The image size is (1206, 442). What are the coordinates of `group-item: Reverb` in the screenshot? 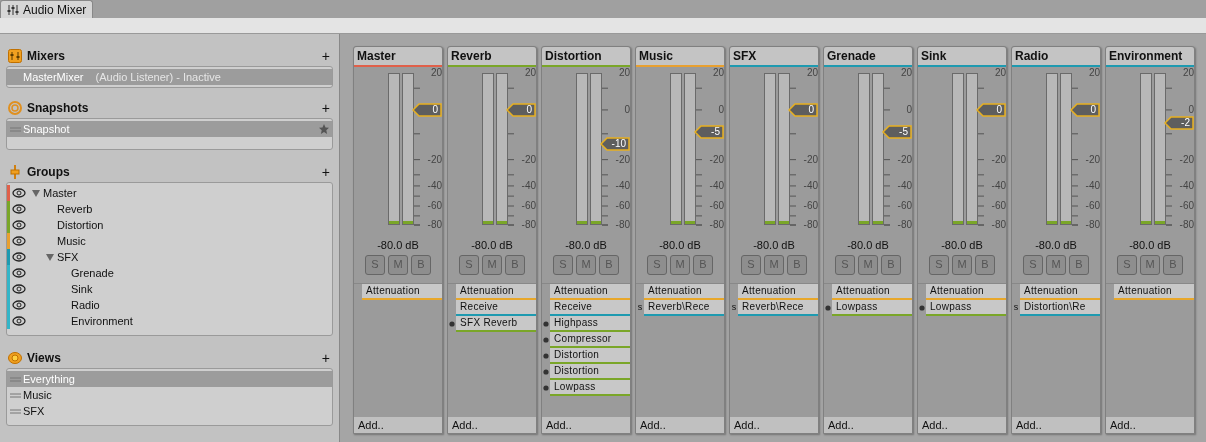 It's located at (75, 209).